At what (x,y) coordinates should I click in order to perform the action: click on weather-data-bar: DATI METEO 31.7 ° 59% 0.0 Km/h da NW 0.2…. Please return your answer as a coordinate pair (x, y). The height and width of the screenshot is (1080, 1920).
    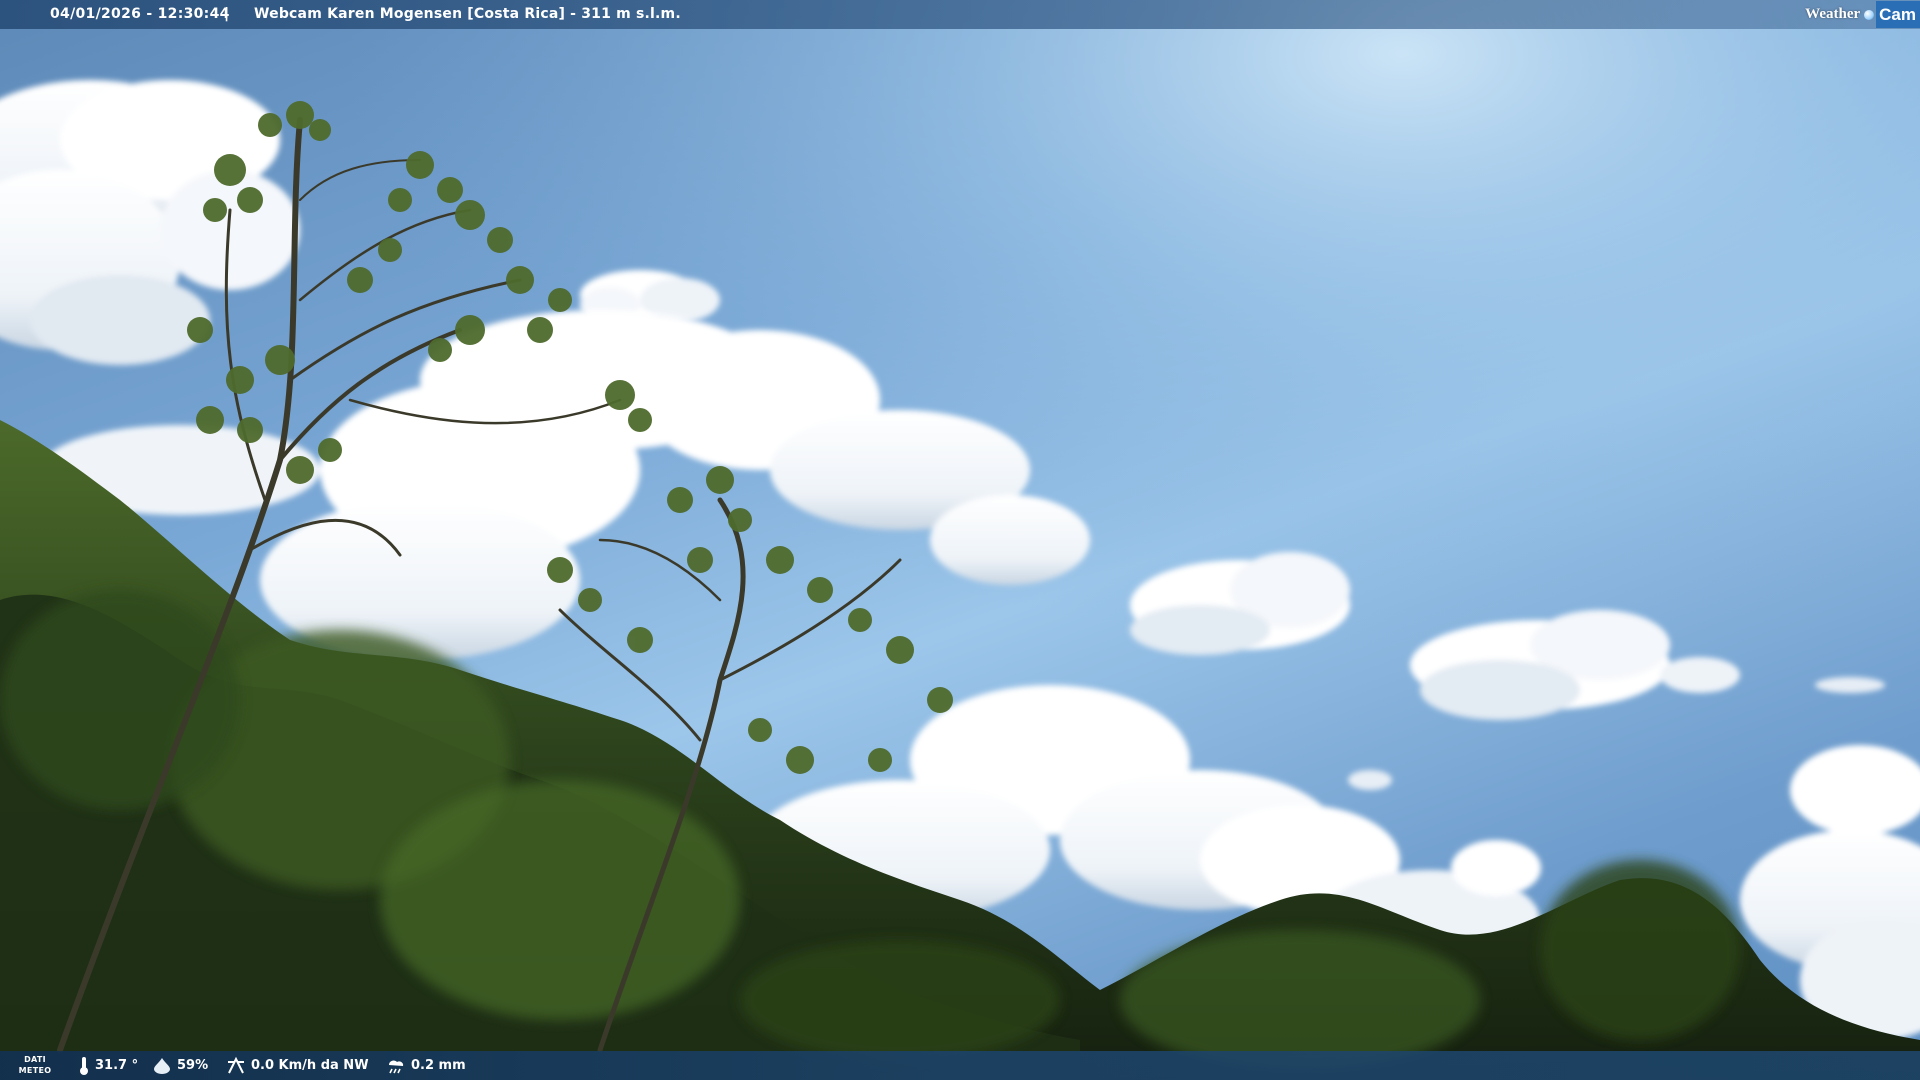
    Looking at the image, I should click on (960, 1065).